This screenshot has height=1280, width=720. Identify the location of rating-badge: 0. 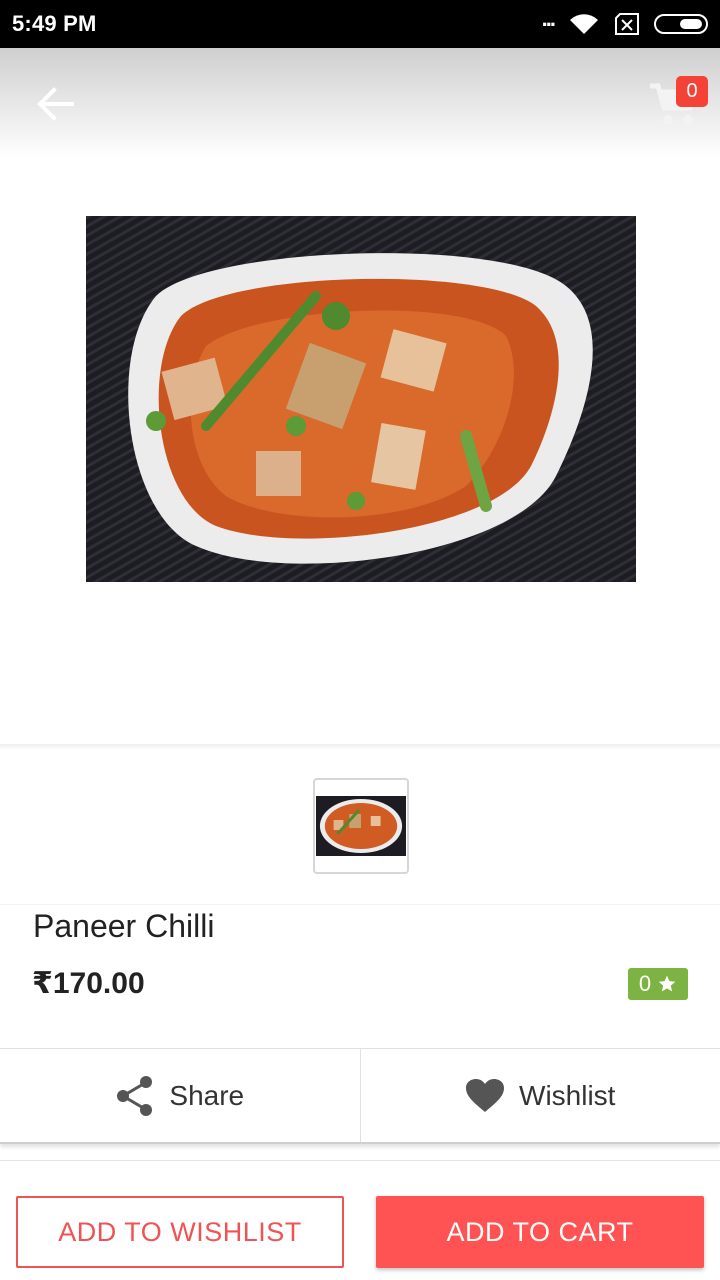
(658, 984).